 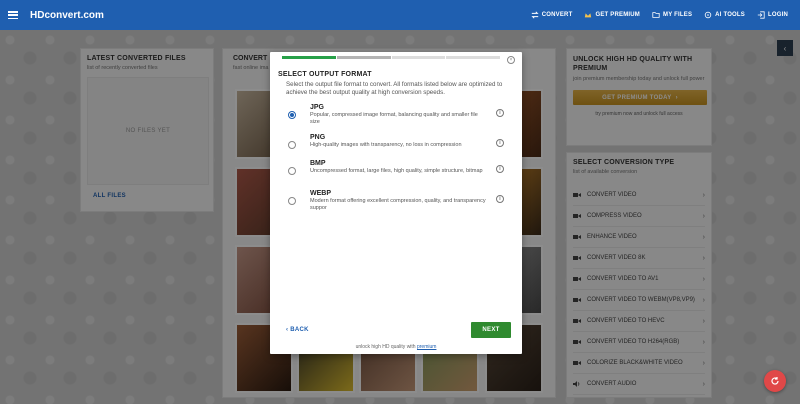 What do you see at coordinates (535, 15) in the screenshot?
I see `convert-icon` at bounding box center [535, 15].